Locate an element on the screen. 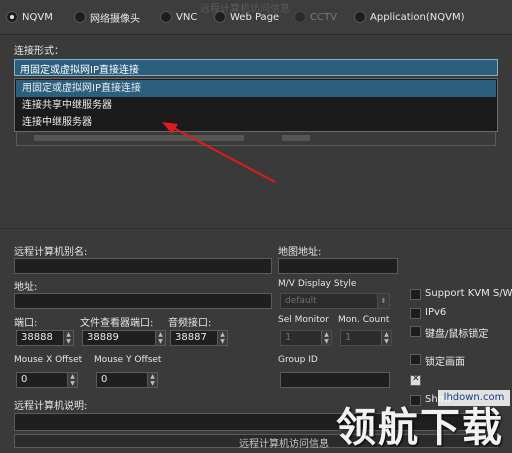 Image resolution: width=512 pixels, height=453 pixels. keyboard-mouse-lock-checkbox is located at coordinates (415, 331).